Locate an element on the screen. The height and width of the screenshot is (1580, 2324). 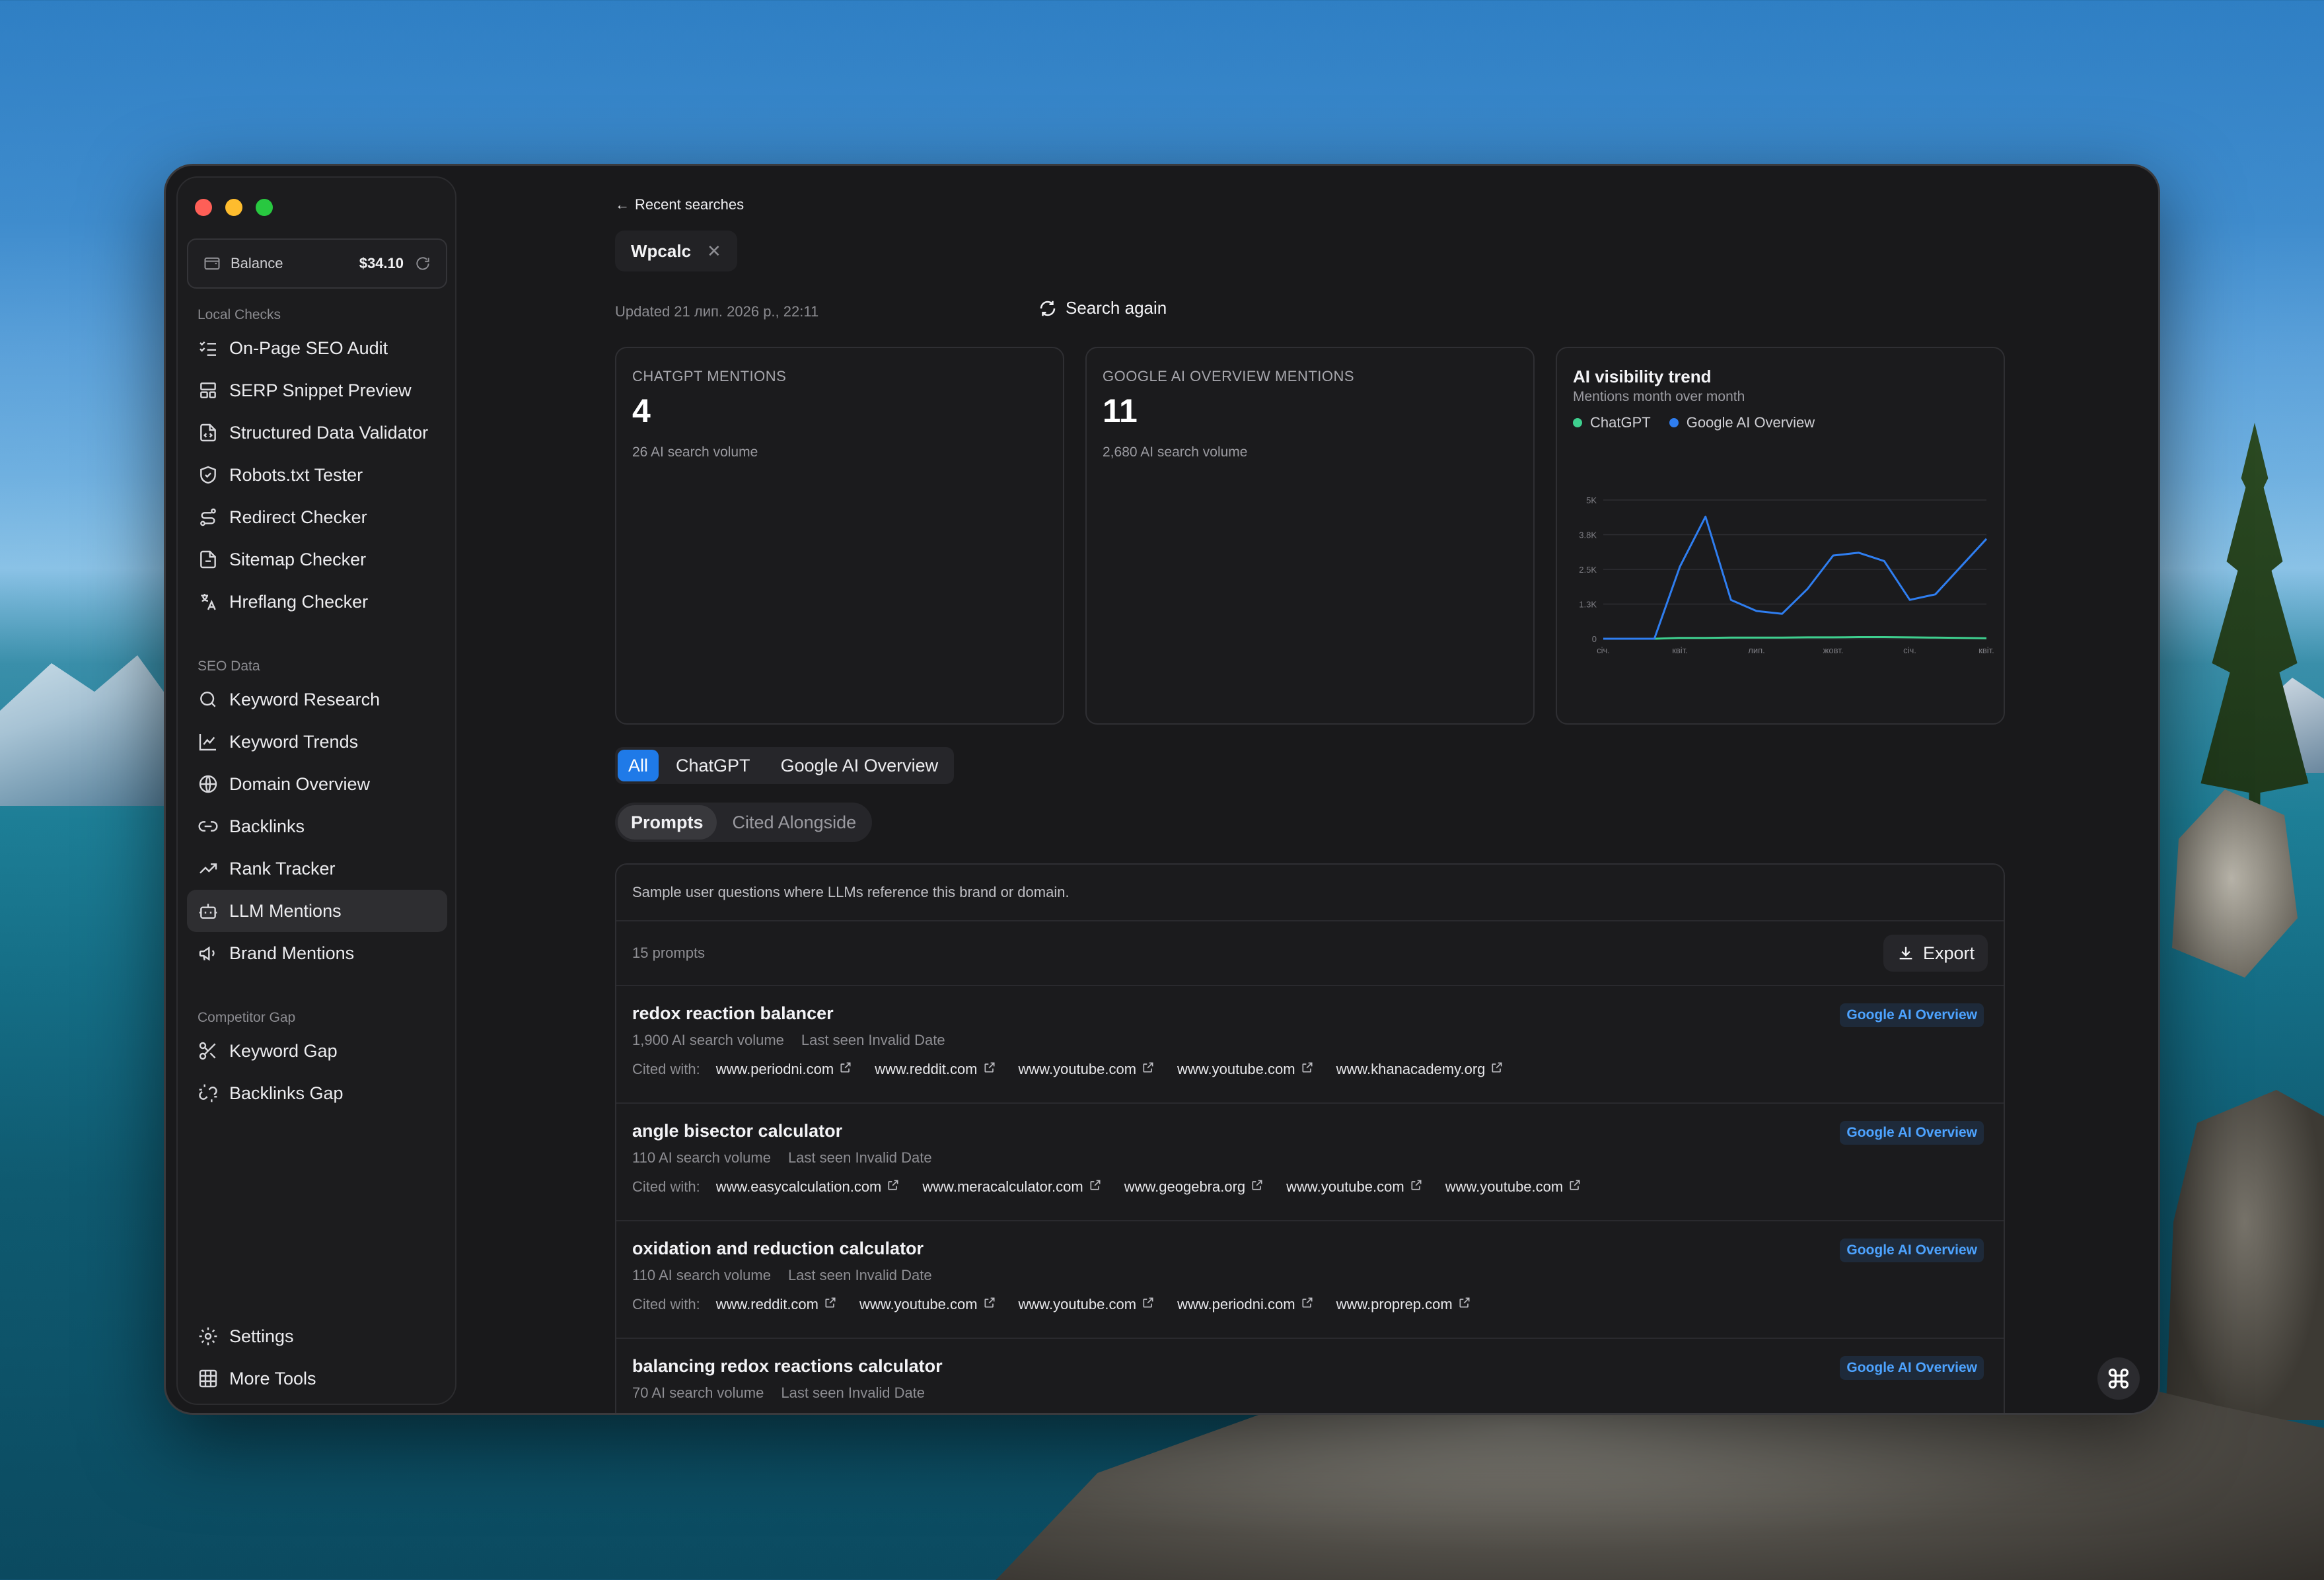
close-icon: ✕ is located at coordinates (714, 252).